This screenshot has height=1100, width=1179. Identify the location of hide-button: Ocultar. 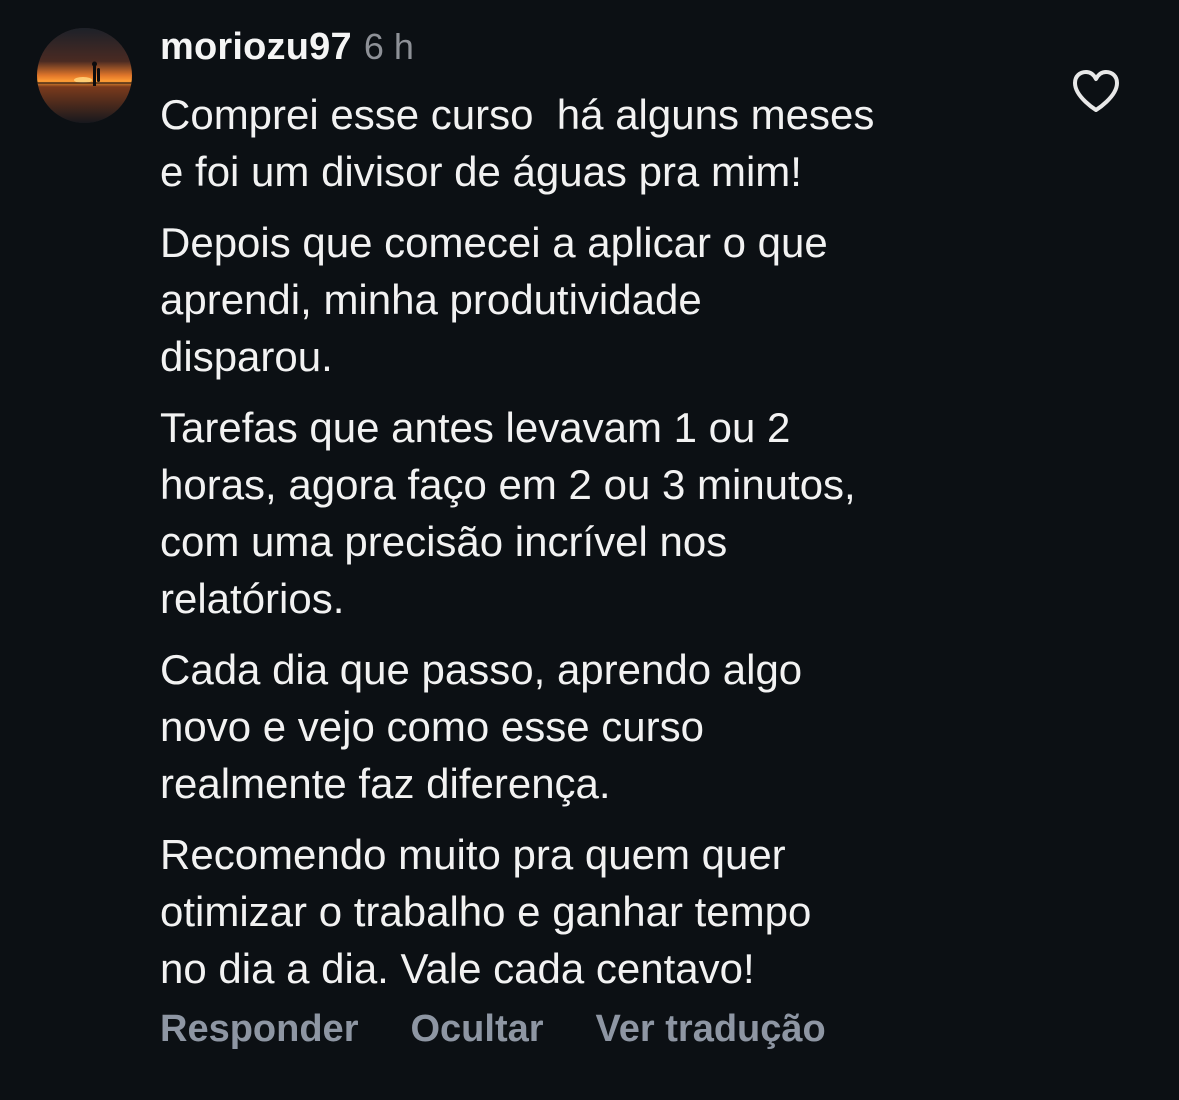
(476, 1029).